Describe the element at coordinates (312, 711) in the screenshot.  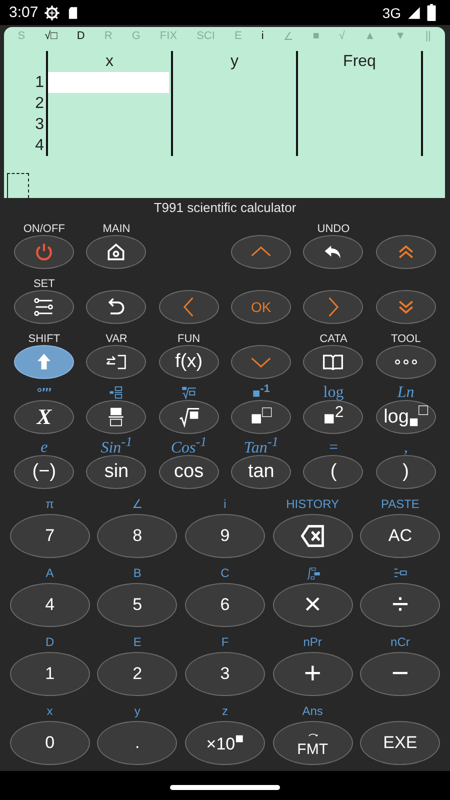
I see `shift-label: Ans` at that location.